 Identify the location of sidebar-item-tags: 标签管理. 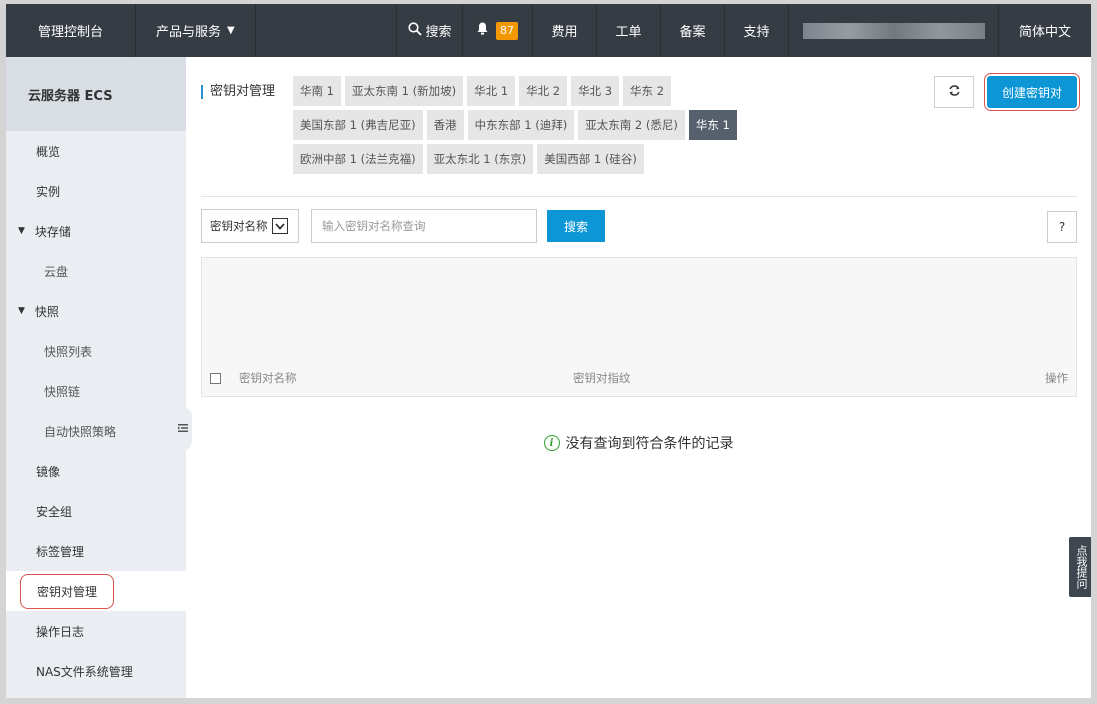
(96, 551).